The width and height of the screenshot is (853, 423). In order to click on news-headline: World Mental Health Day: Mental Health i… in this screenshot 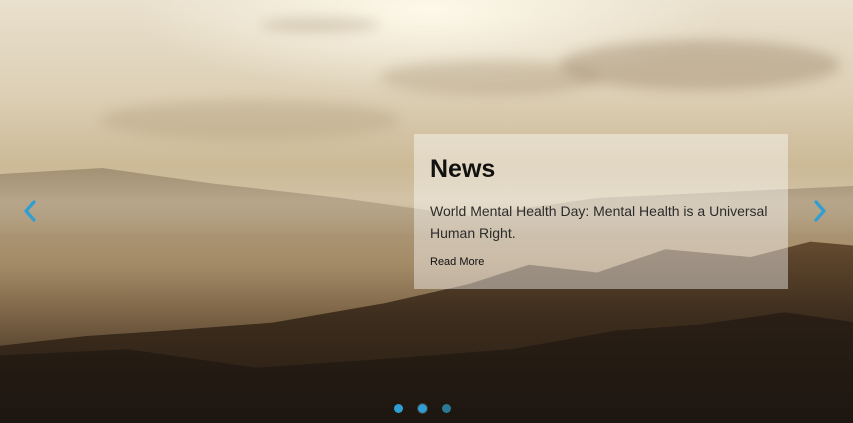, I will do `click(599, 222)`.